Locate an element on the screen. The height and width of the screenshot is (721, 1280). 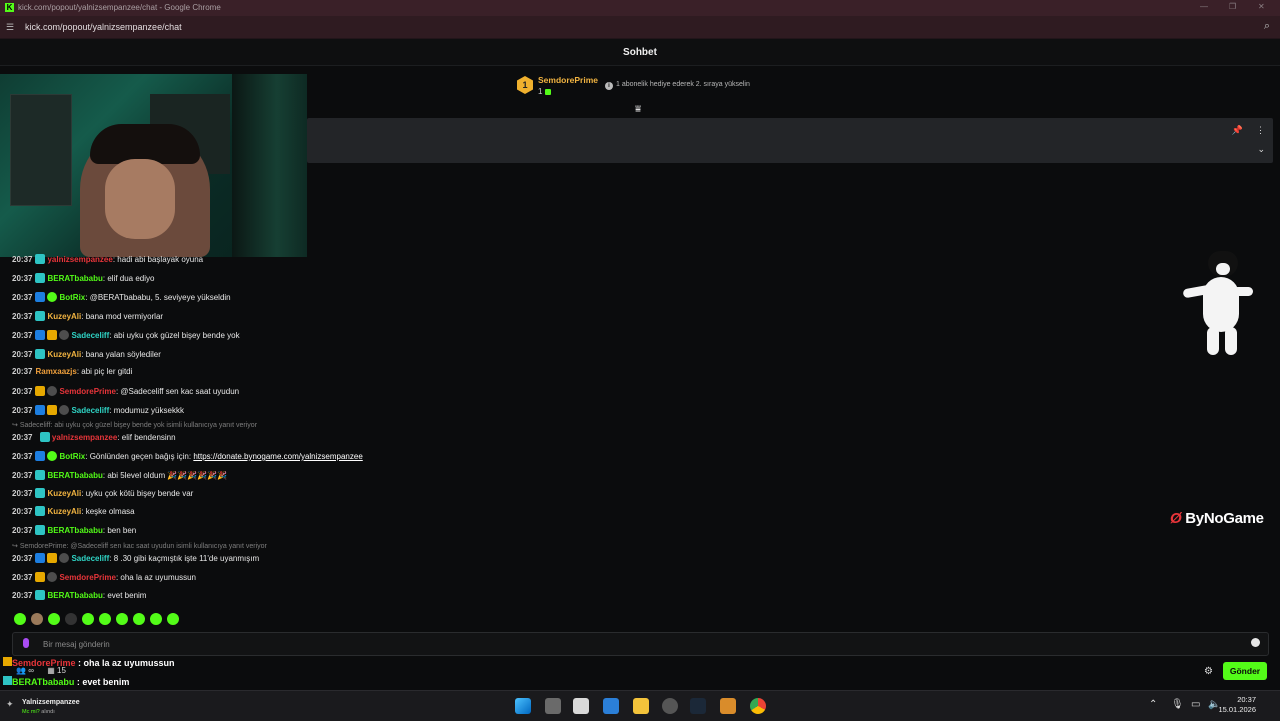
obs-icon is located at coordinates (670, 706).